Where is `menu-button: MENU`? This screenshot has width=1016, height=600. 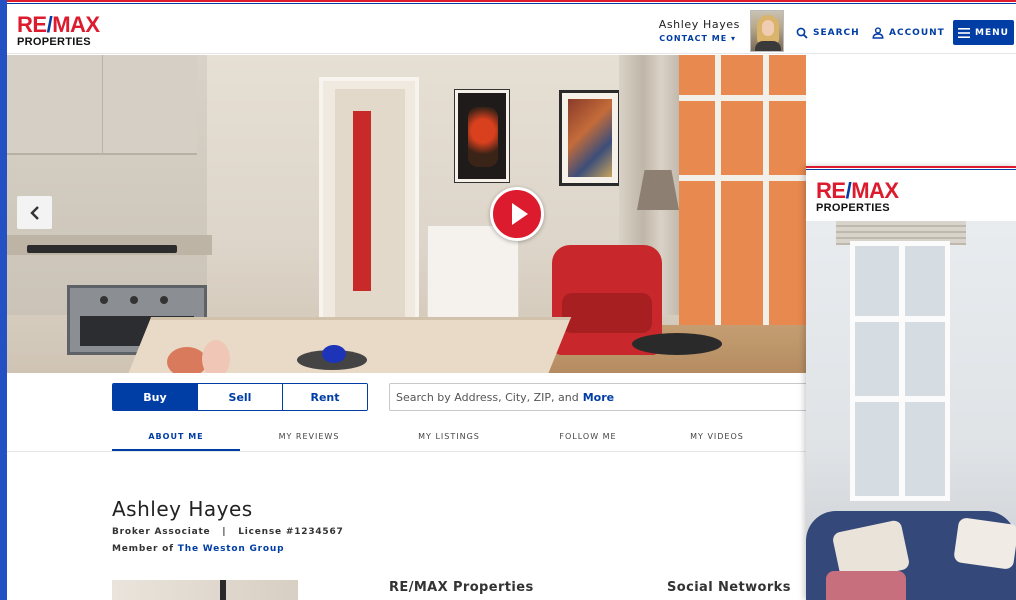 menu-button: MENU is located at coordinates (983, 32).